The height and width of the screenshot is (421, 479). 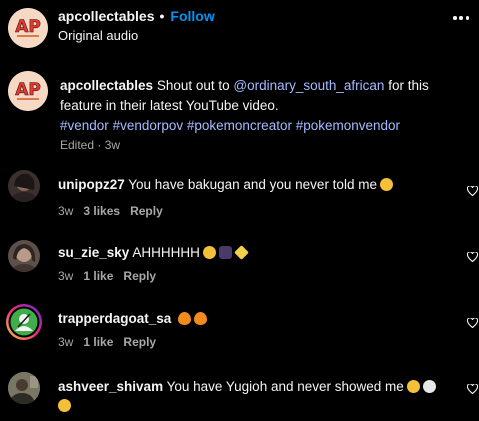 What do you see at coordinates (225, 252) in the screenshot?
I see `purple-heart-icon` at bounding box center [225, 252].